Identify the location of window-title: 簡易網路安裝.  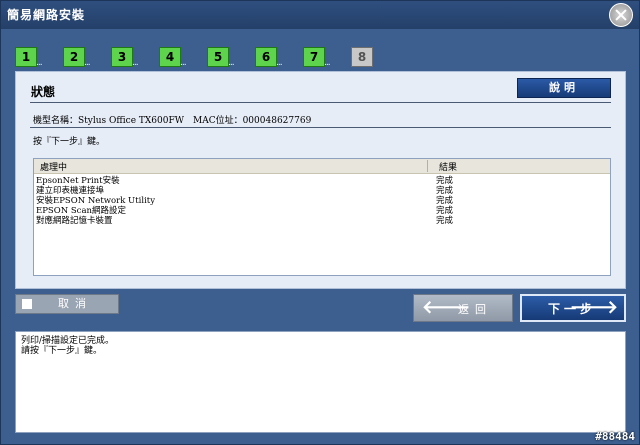
(46, 15).